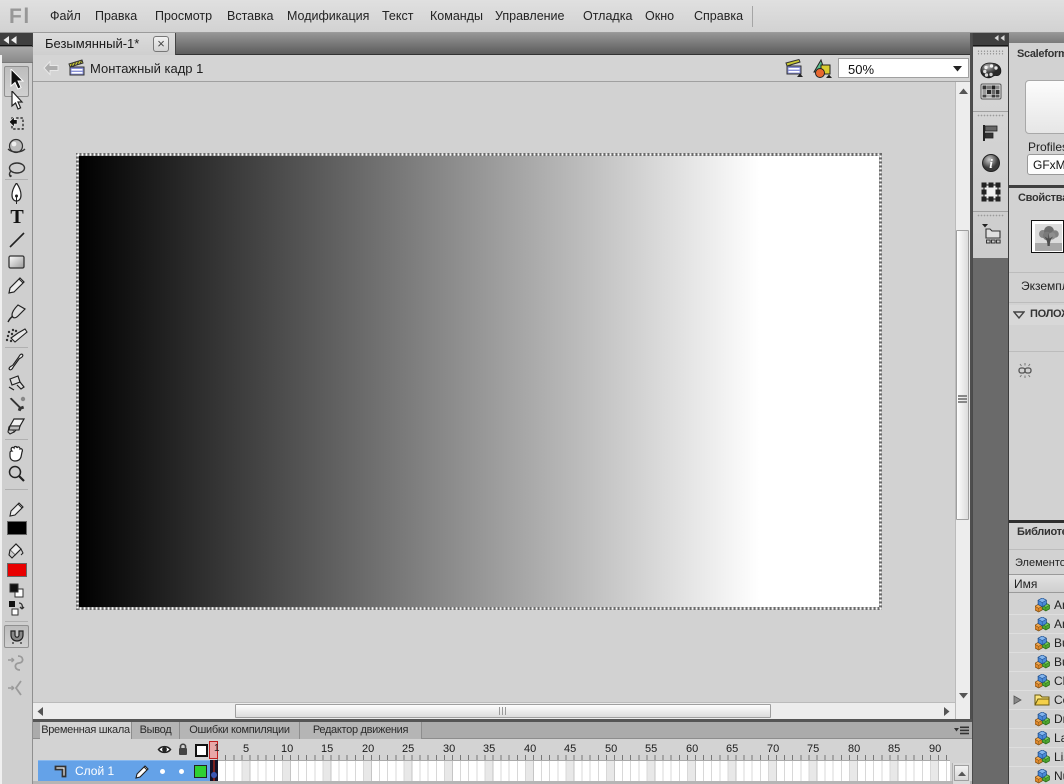 The height and width of the screenshot is (784, 1064). I want to click on svg-text: T, so click(17, 216).